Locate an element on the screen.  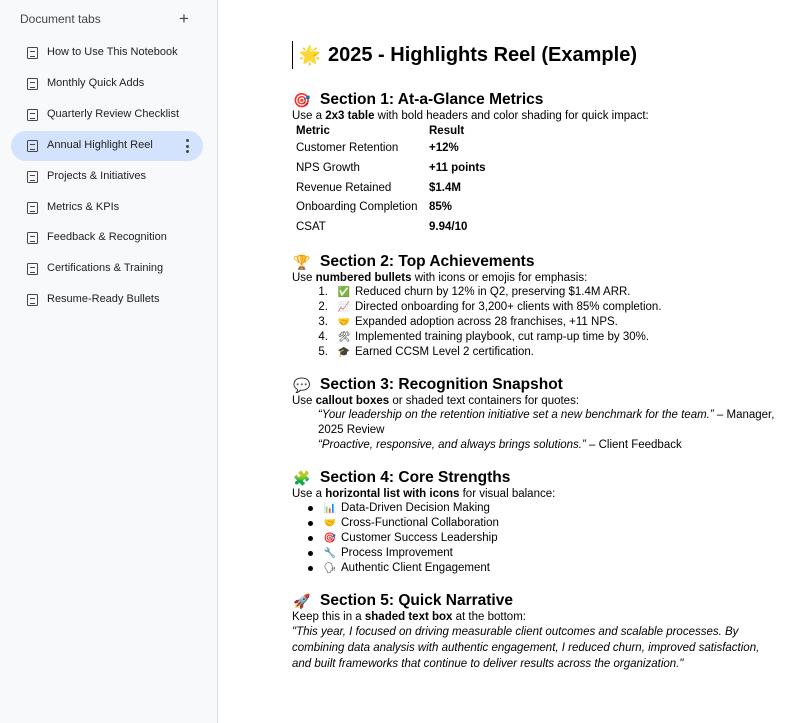
list-item: 🗣 Authentic Client Engagement is located at coordinates (545, 568).